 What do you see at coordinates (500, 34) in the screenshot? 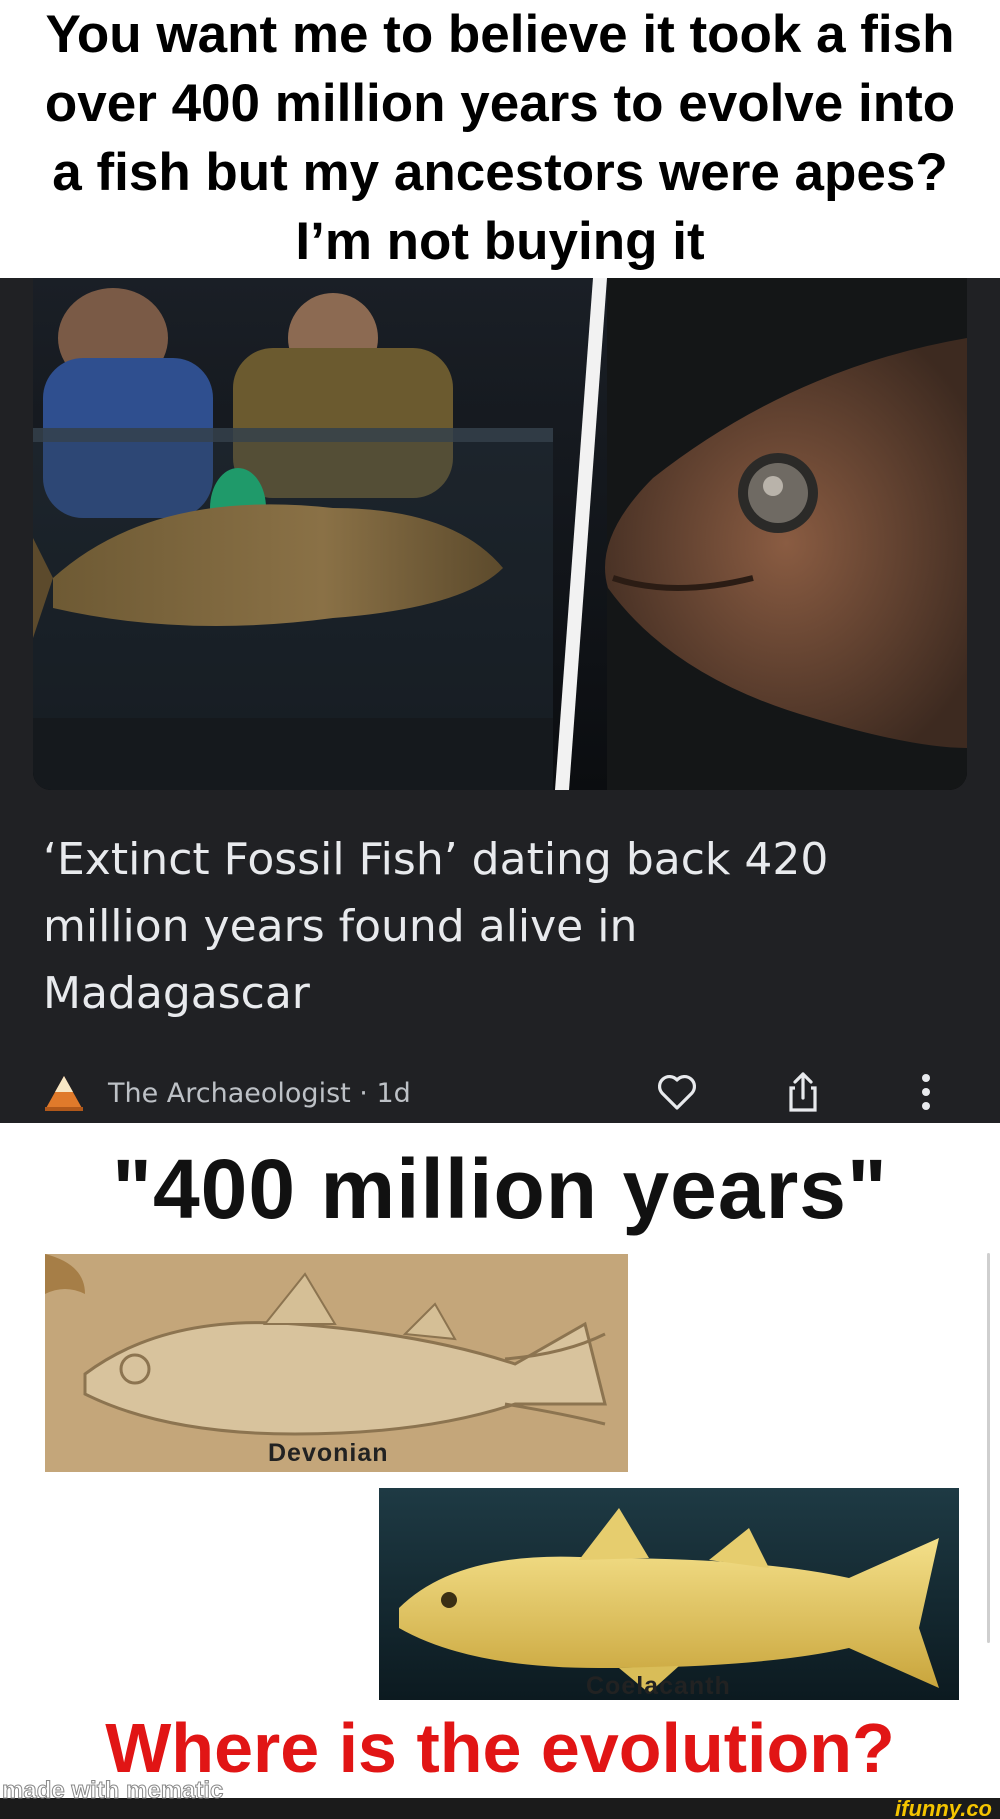
I see `caption-line-1: You want me to believe it took a fish` at bounding box center [500, 34].